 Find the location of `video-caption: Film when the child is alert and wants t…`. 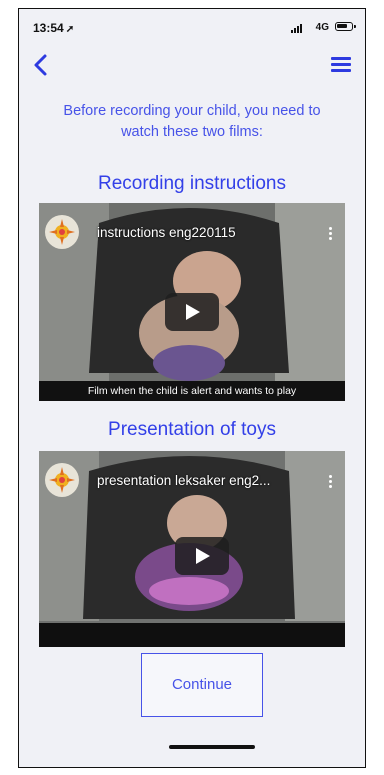

video-caption: Film when the child is alert and wants t… is located at coordinates (192, 391).